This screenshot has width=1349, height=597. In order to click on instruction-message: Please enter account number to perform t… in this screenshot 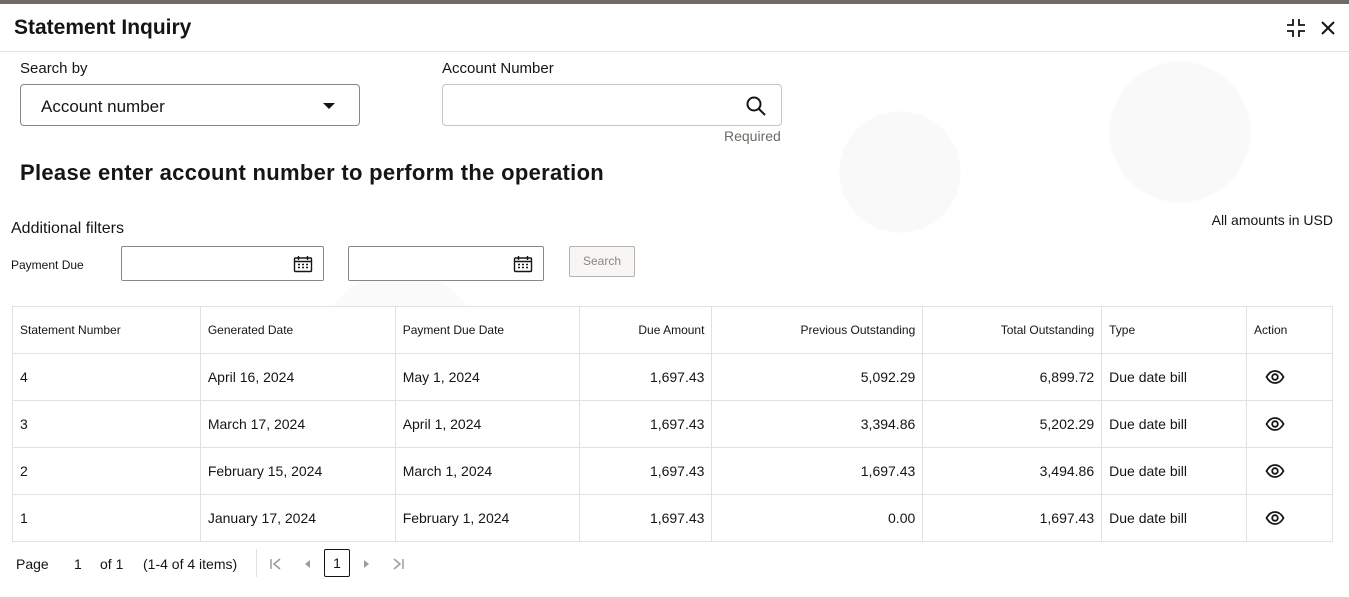, I will do `click(312, 172)`.